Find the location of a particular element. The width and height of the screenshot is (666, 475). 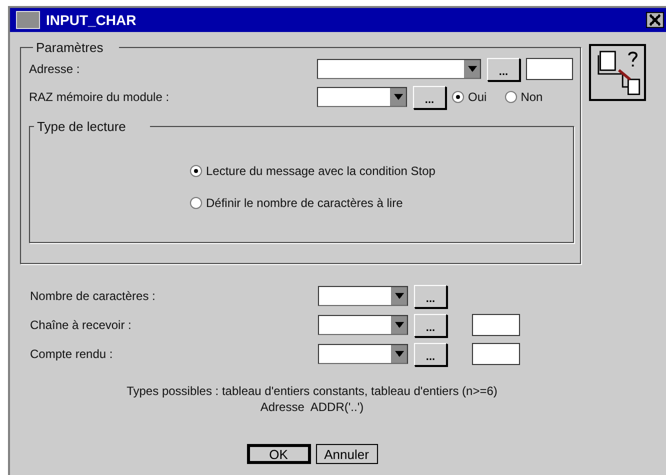

close-icon is located at coordinates (655, 20).